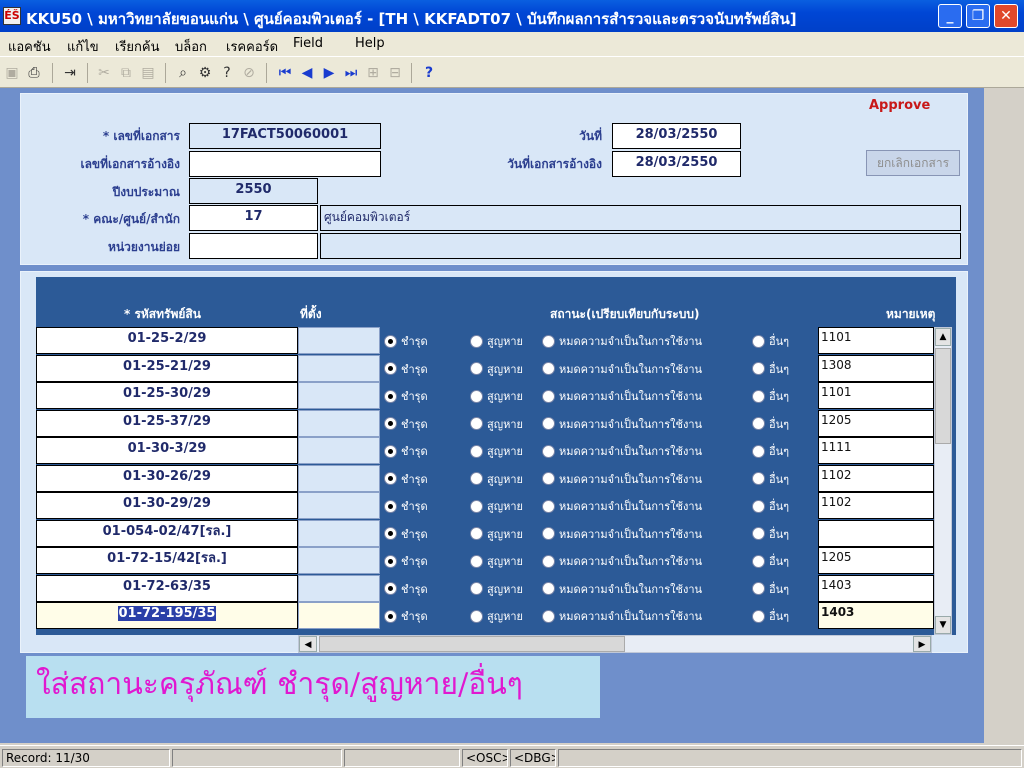  Describe the element at coordinates (126, 73) in the screenshot. I see `copy-icon: ⧉` at that location.